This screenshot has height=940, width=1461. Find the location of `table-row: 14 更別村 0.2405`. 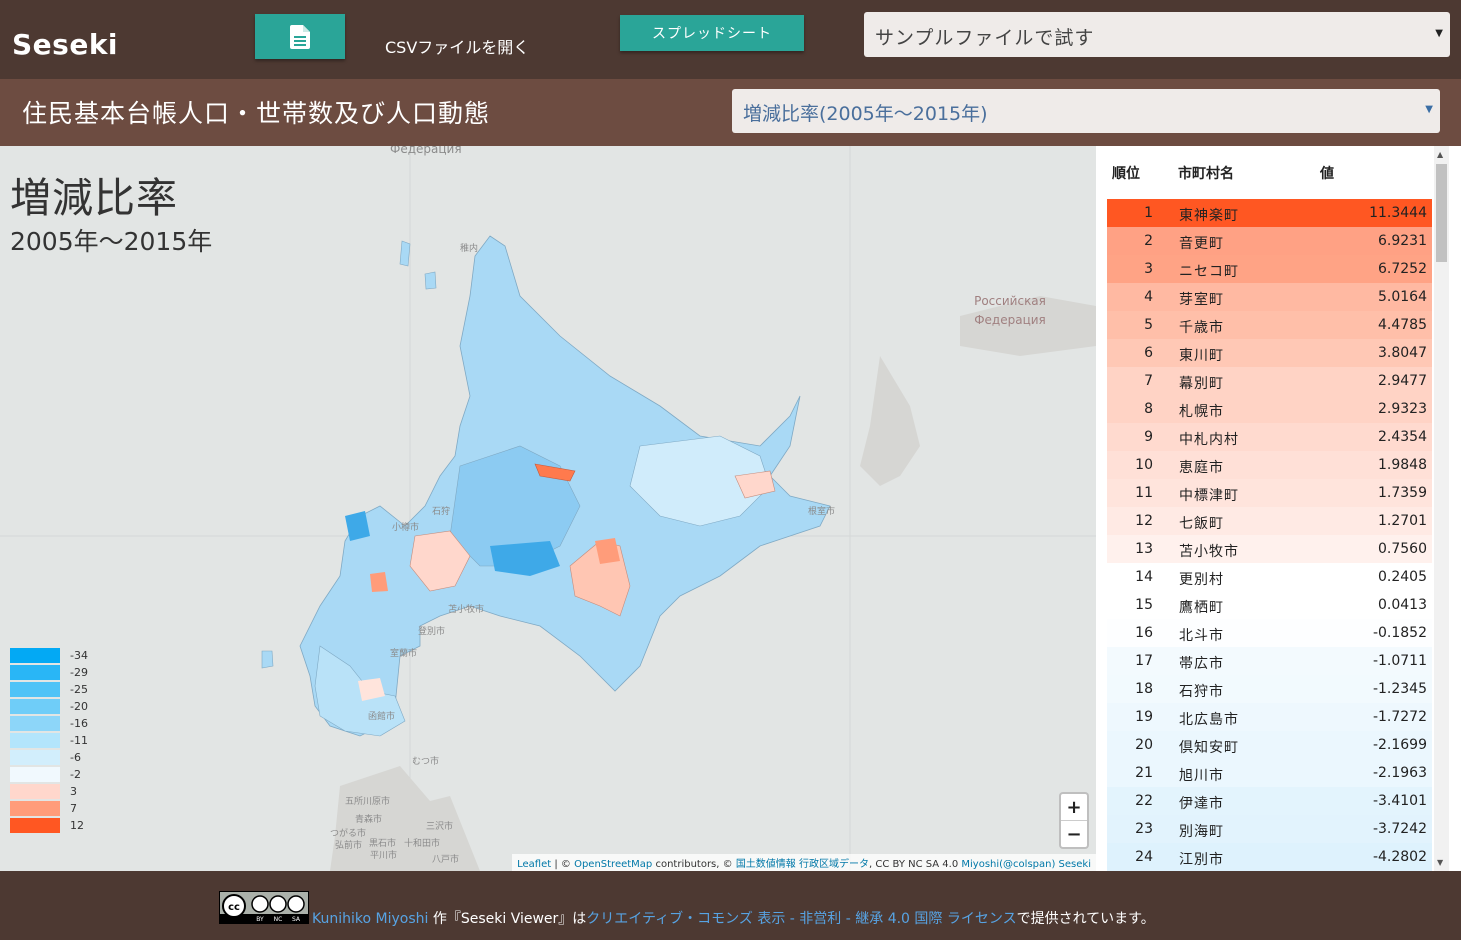

table-row: 14 更別村 0.2405 is located at coordinates (1269, 577).